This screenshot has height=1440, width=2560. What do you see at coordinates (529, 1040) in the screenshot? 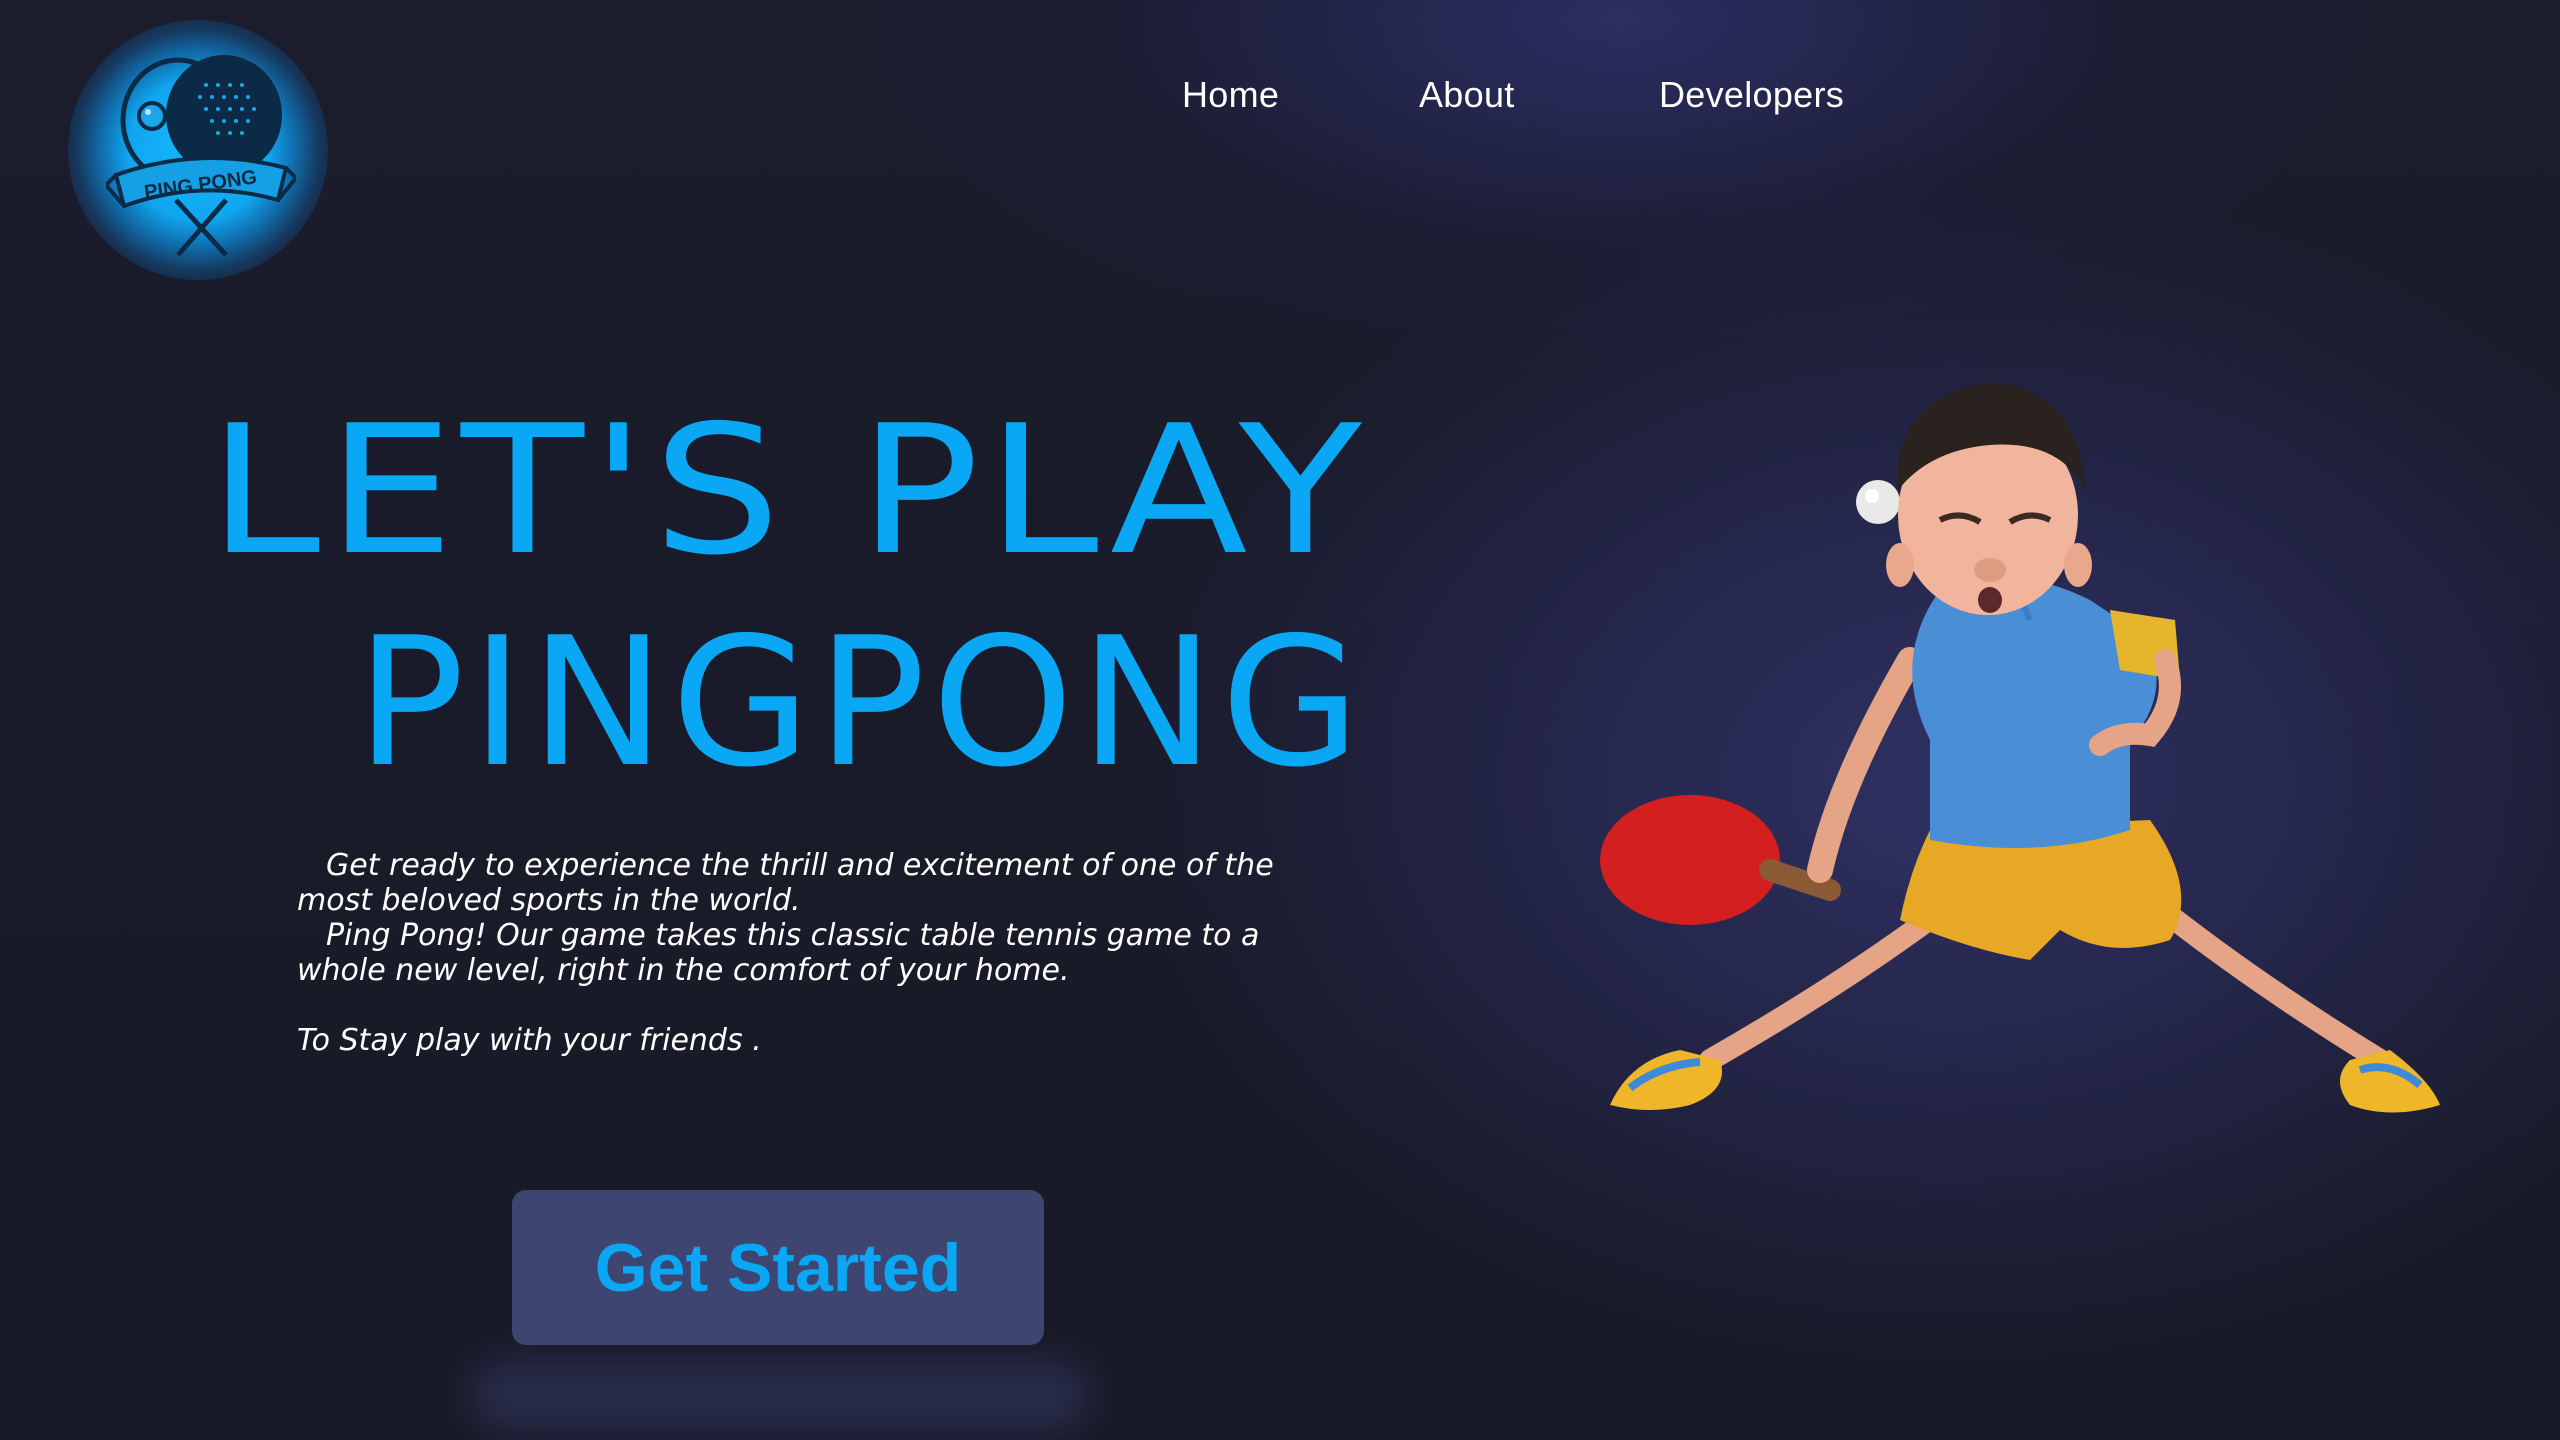
I see `description-line: To Stay play with your friends .` at bounding box center [529, 1040].